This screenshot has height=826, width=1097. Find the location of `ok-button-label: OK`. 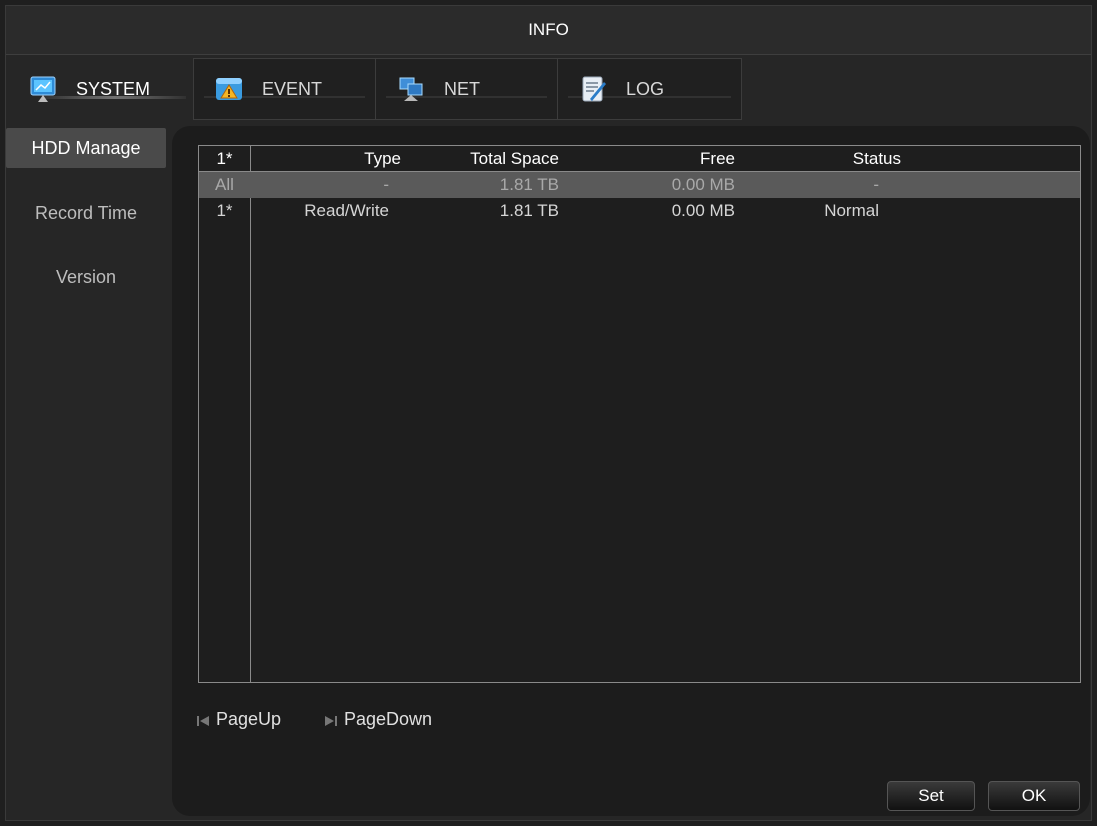

ok-button-label: OK is located at coordinates (1034, 795).